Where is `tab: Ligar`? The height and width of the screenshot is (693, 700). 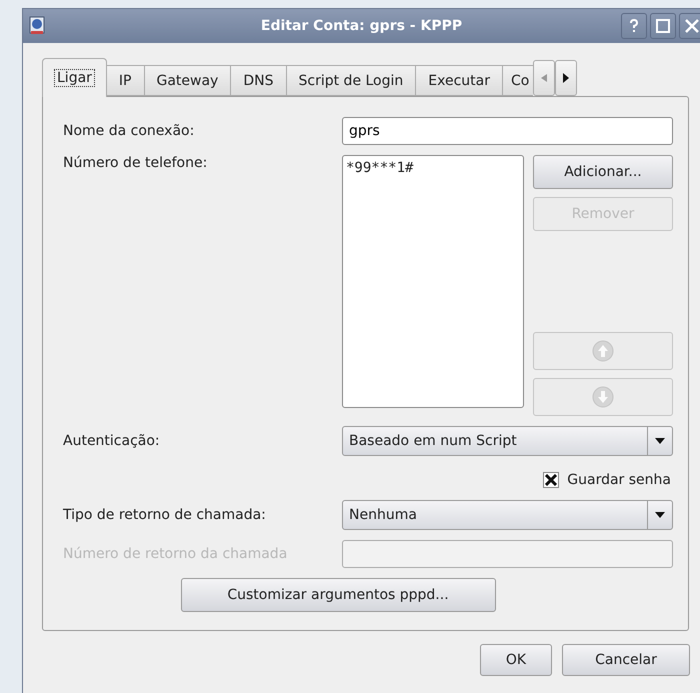
tab: Ligar is located at coordinates (74, 77).